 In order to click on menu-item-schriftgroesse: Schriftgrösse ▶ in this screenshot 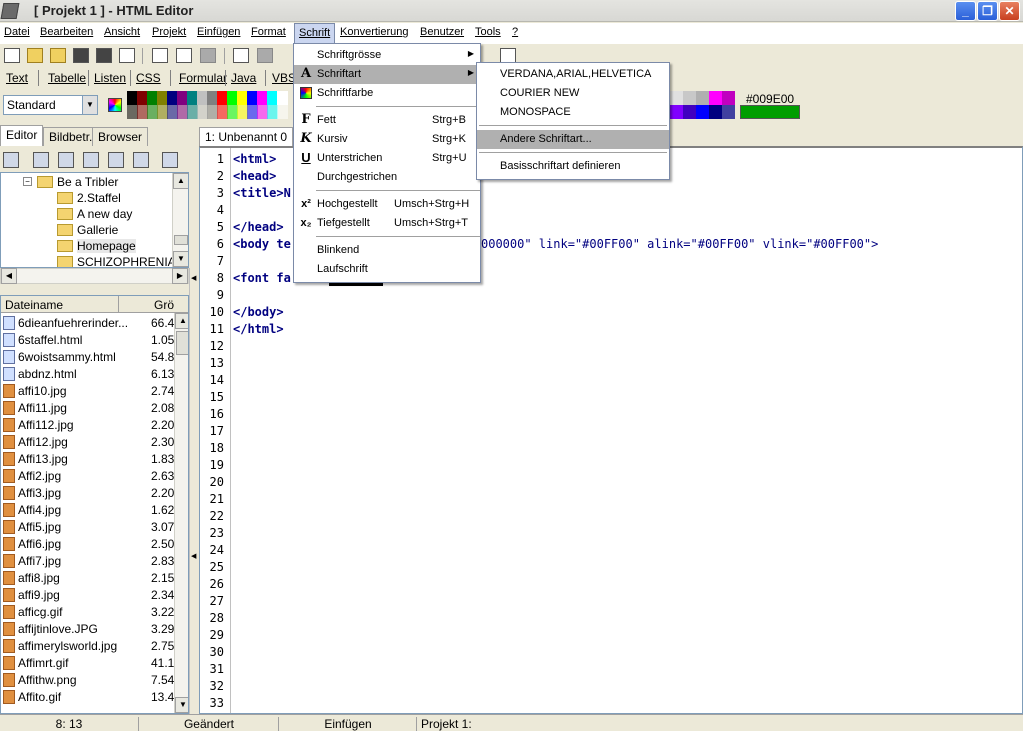, I will do `click(387, 55)`.